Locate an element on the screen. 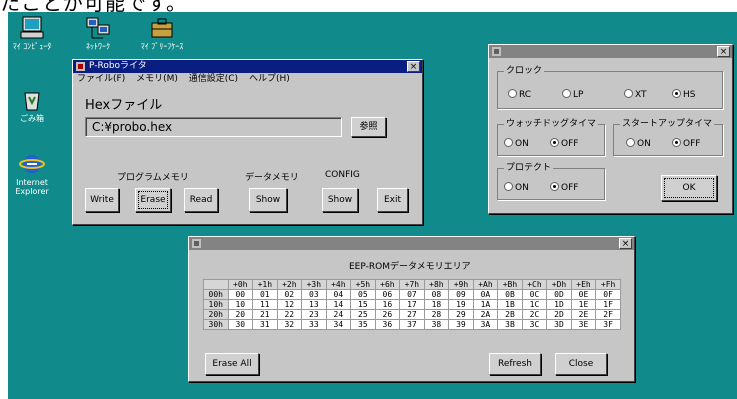 This screenshot has width=737, height=399. browse-button: 参照 is located at coordinates (368, 127).